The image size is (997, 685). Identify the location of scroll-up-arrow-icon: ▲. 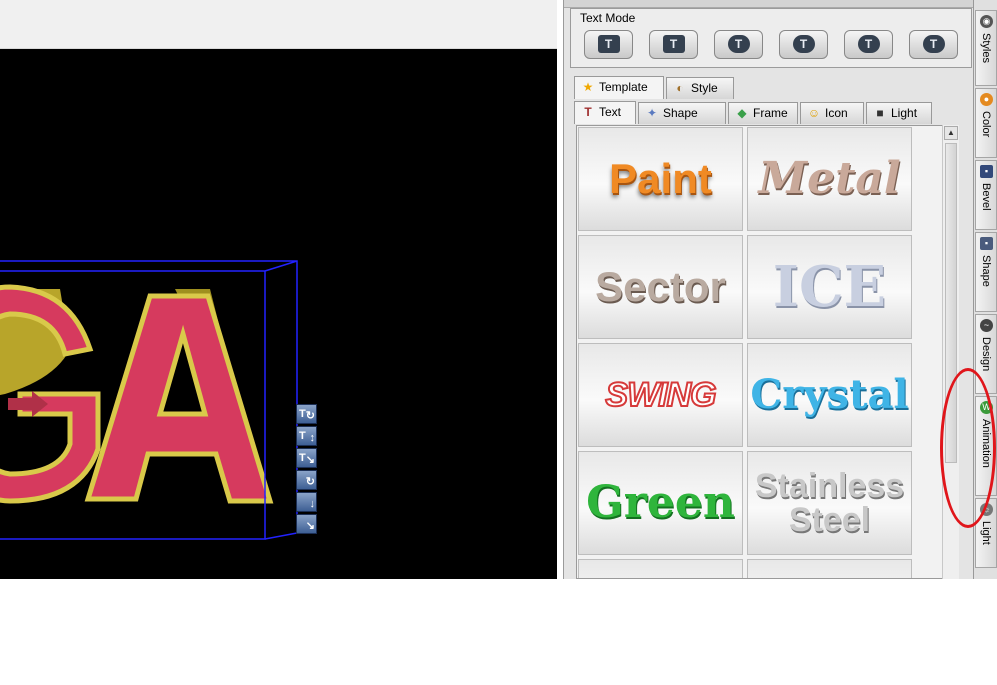
(951, 133).